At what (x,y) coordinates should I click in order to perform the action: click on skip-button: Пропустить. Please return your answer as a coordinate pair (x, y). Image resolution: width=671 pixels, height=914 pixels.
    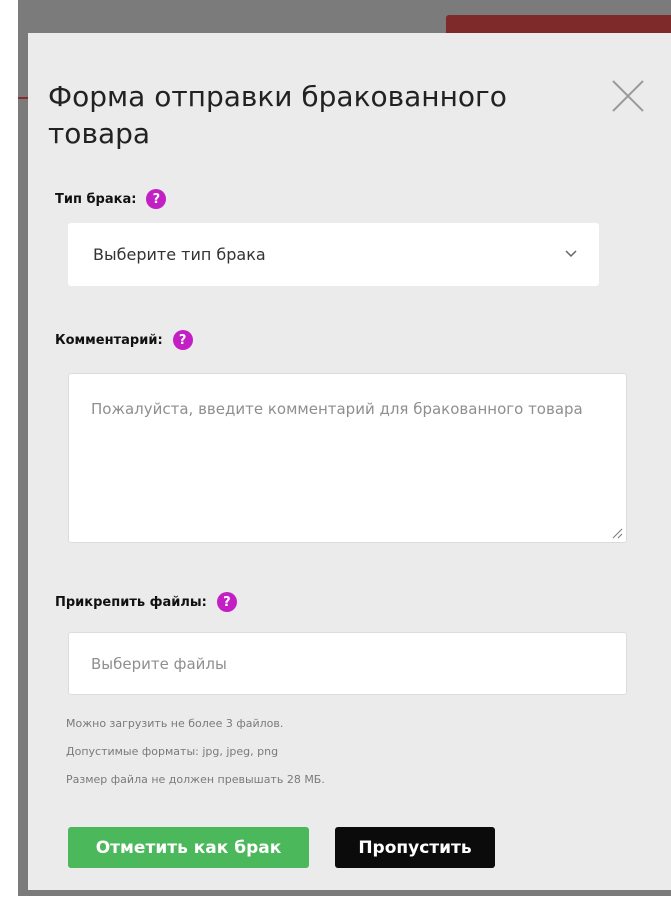
    Looking at the image, I should click on (415, 847).